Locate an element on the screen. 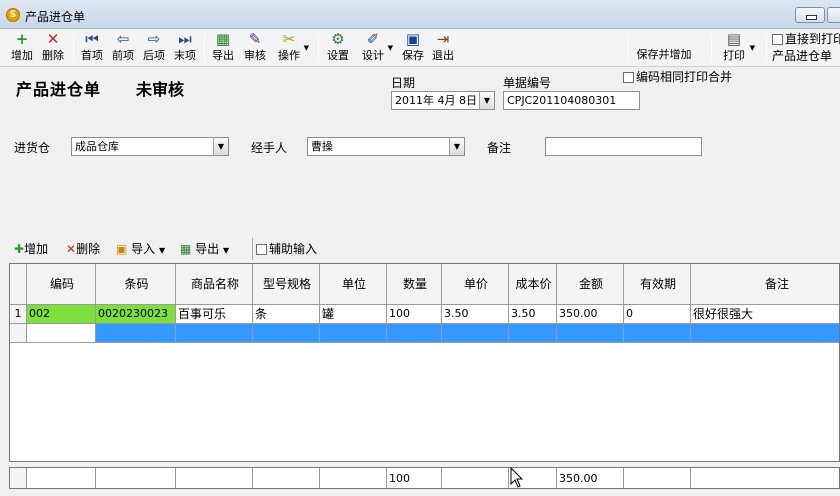 Image resolution: width=840 pixels, height=496 pixels. column-header: 单价 is located at coordinates (475, 284).